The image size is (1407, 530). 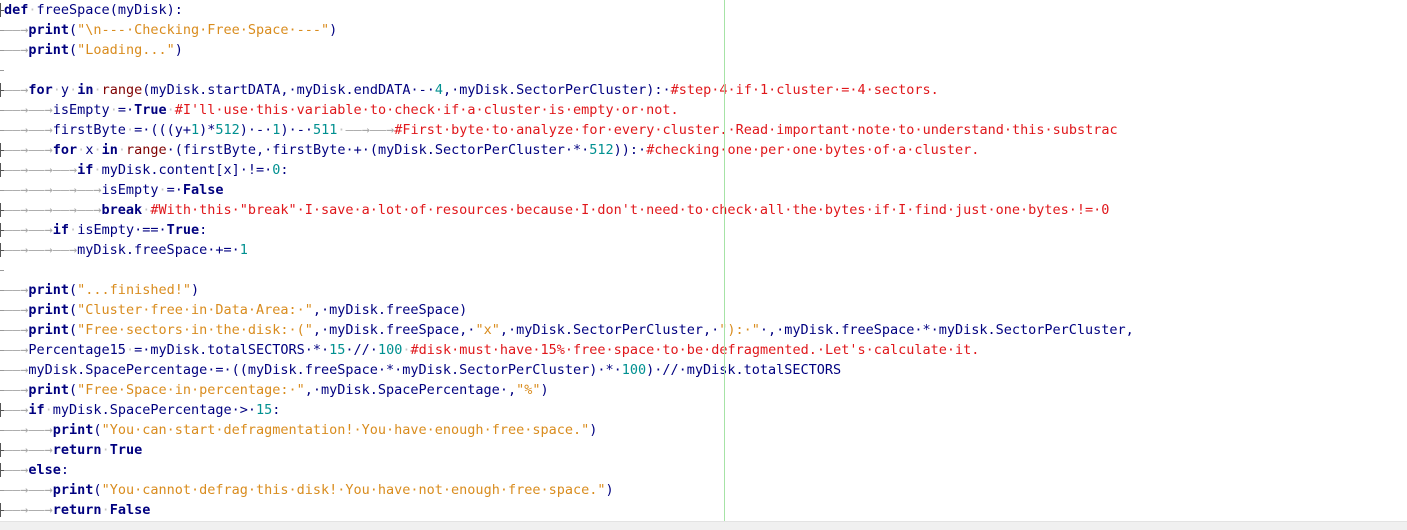 I want to click on code-text: ——→——→return·True, so click(x=73, y=450).